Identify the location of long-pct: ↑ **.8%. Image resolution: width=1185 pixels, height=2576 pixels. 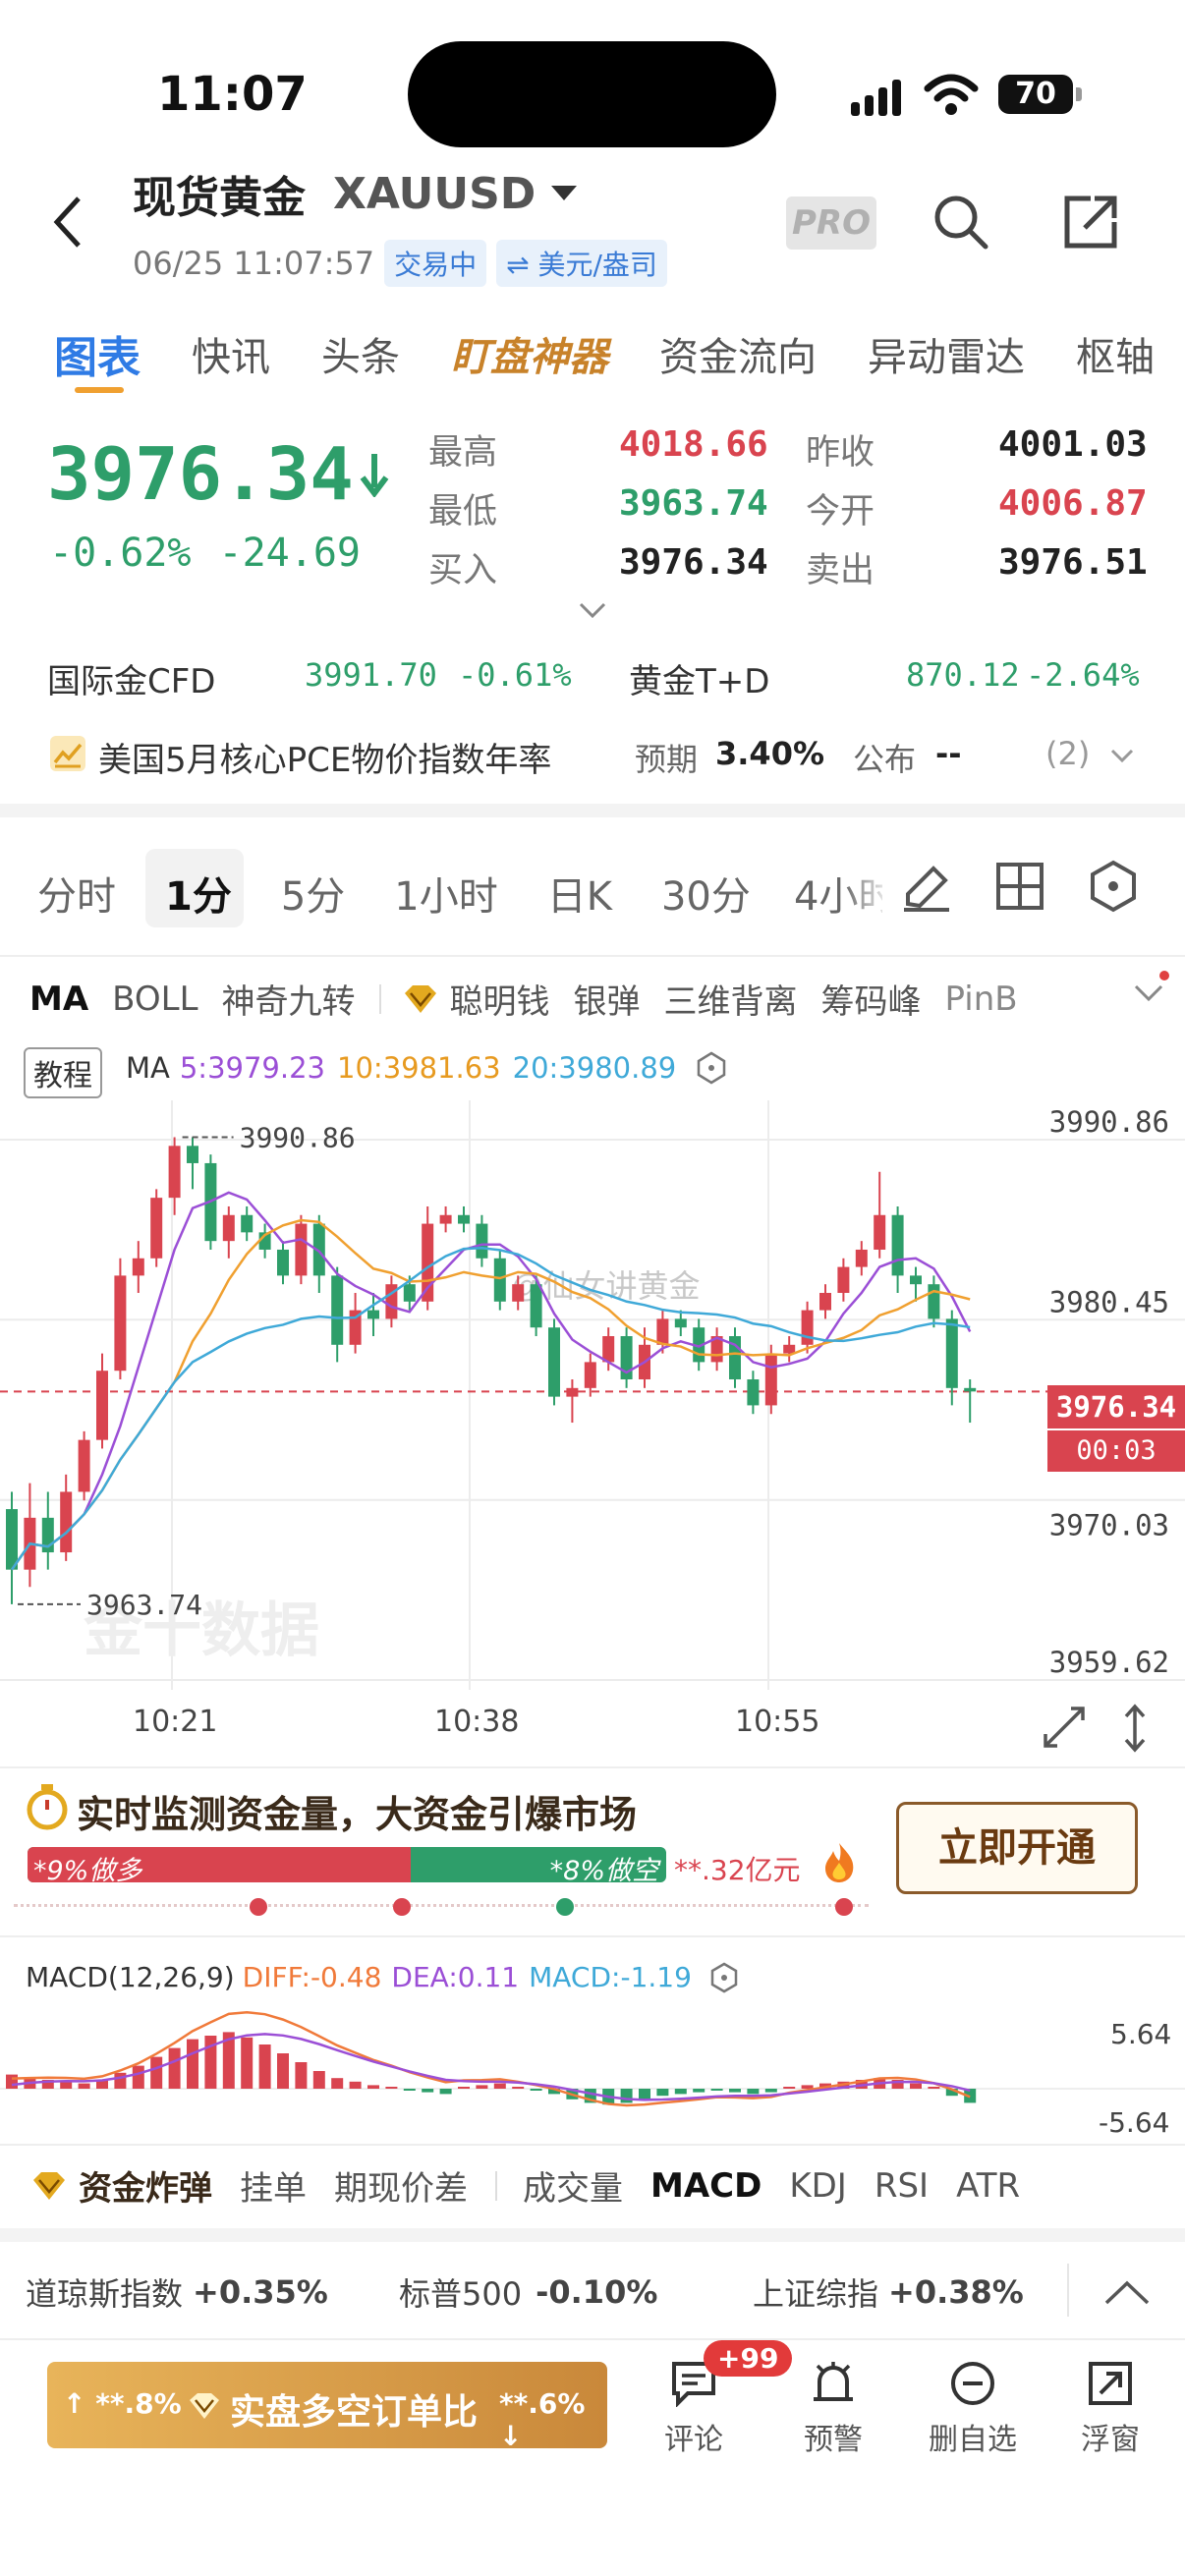
(123, 2403).